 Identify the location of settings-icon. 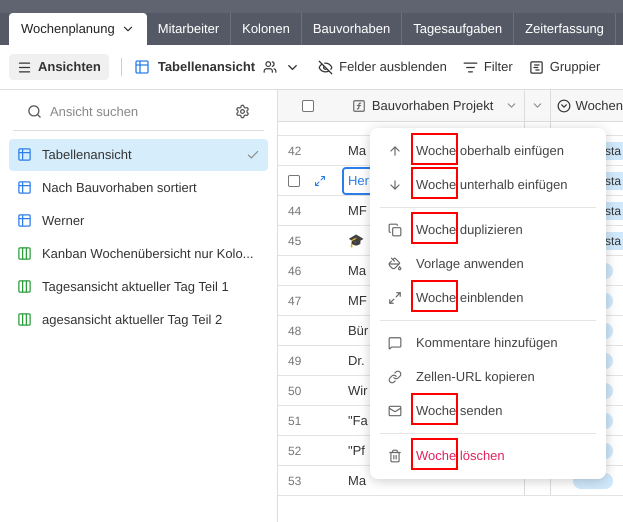
(242, 112).